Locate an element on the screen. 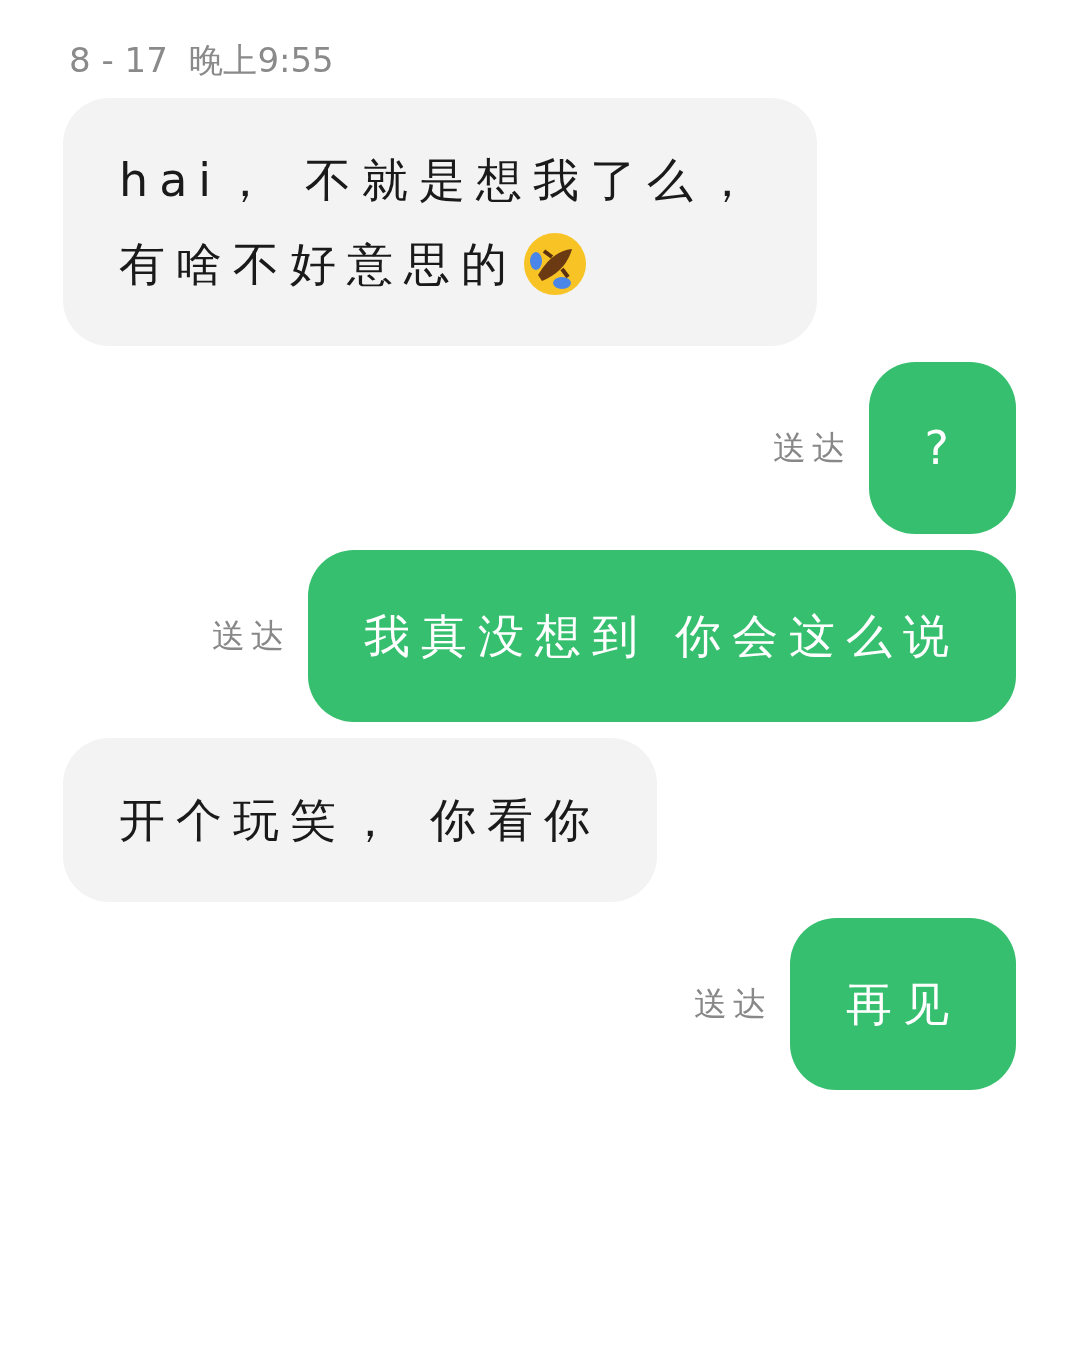  received-message-bubble: hai， 不就是想我了么， 有啥不好意思的 is located at coordinates (440, 222).